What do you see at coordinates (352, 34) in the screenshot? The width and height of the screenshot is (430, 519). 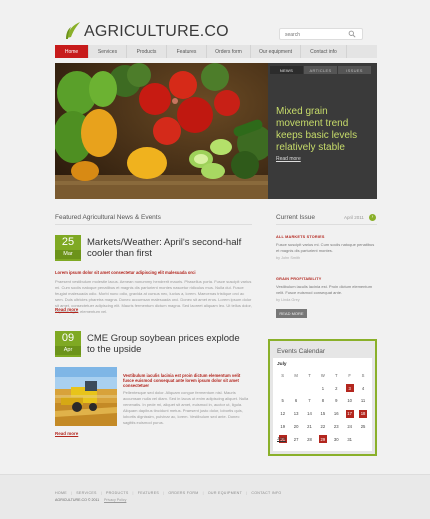 I see `search-icon` at bounding box center [352, 34].